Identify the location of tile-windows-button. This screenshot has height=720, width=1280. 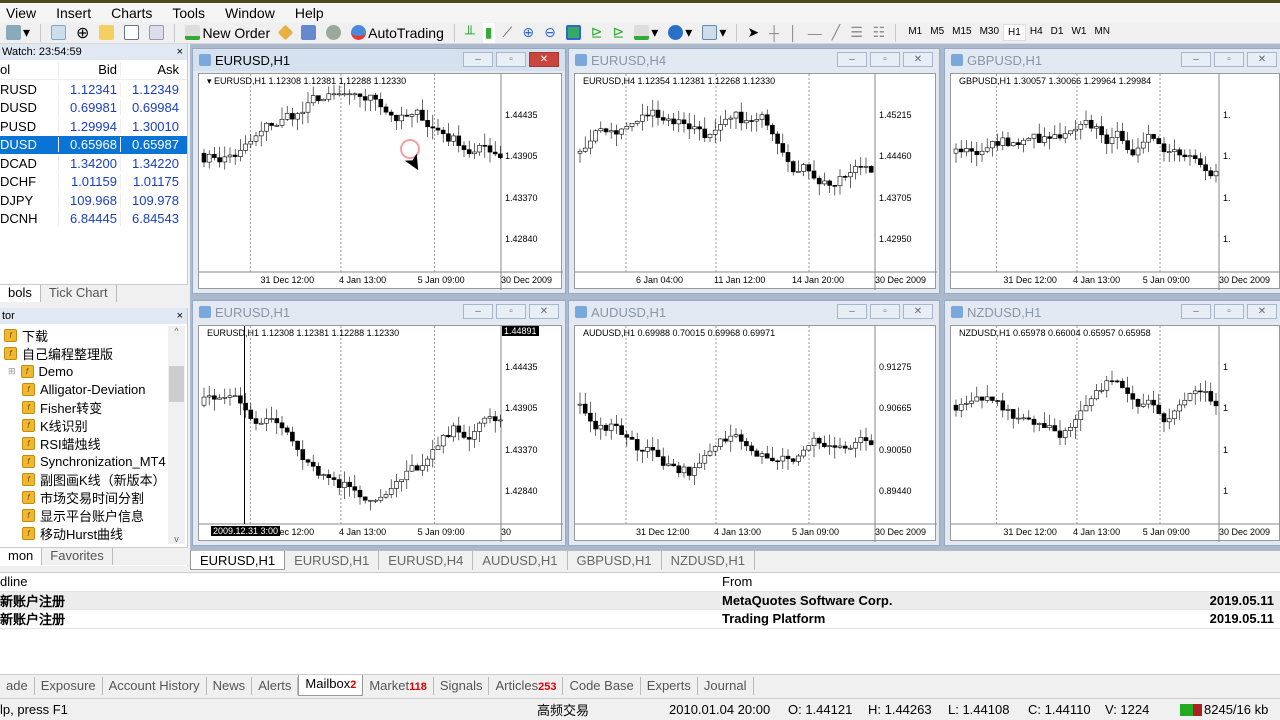
(573, 33).